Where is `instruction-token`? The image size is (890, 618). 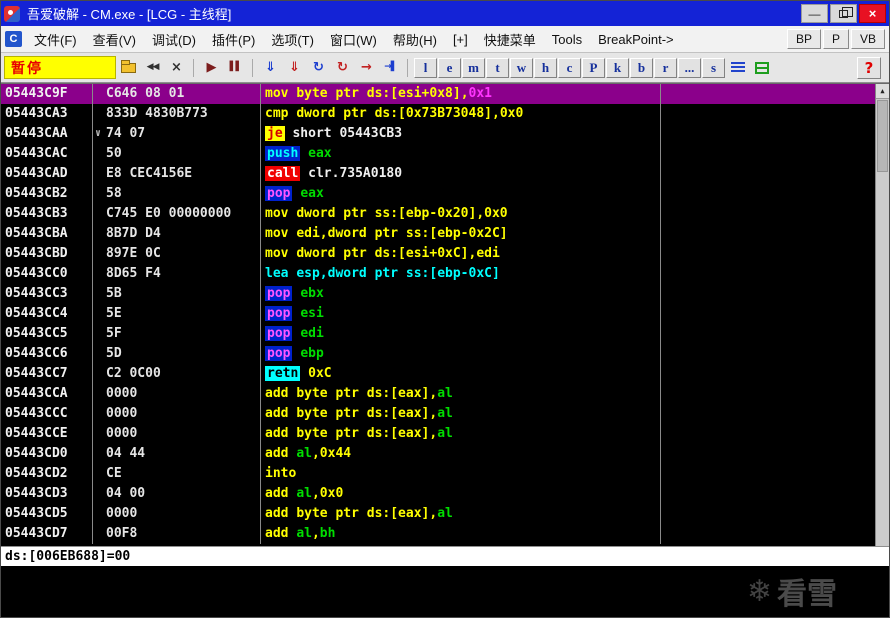
instruction-token is located at coordinates (304, 173).